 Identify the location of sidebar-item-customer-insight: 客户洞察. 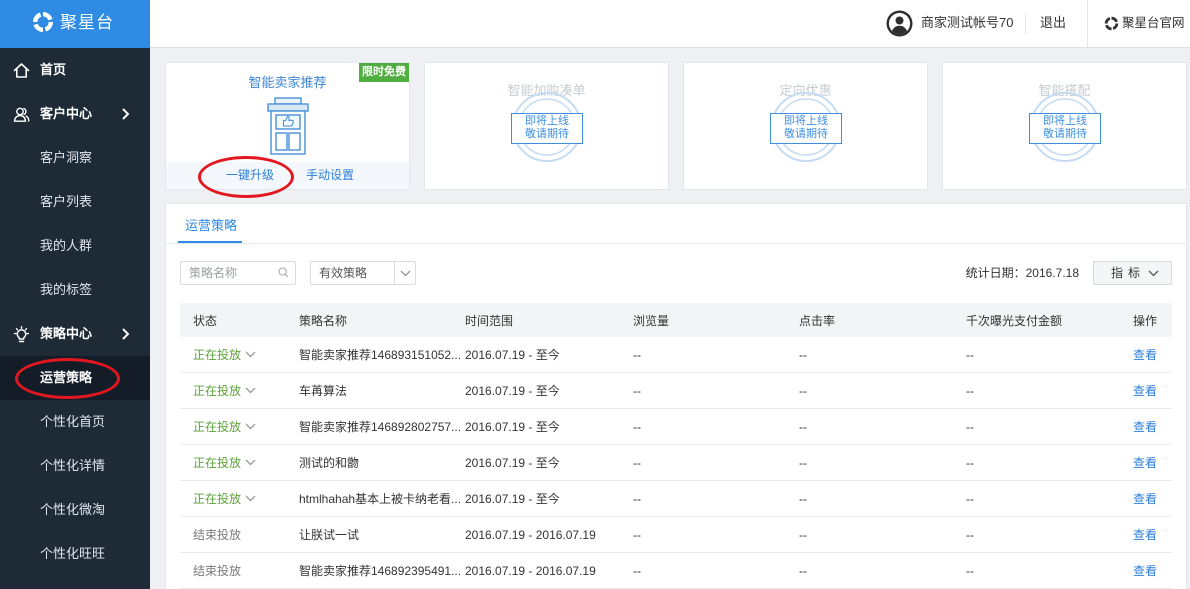
(75, 158).